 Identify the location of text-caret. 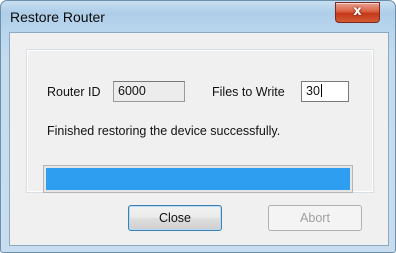
(321, 90).